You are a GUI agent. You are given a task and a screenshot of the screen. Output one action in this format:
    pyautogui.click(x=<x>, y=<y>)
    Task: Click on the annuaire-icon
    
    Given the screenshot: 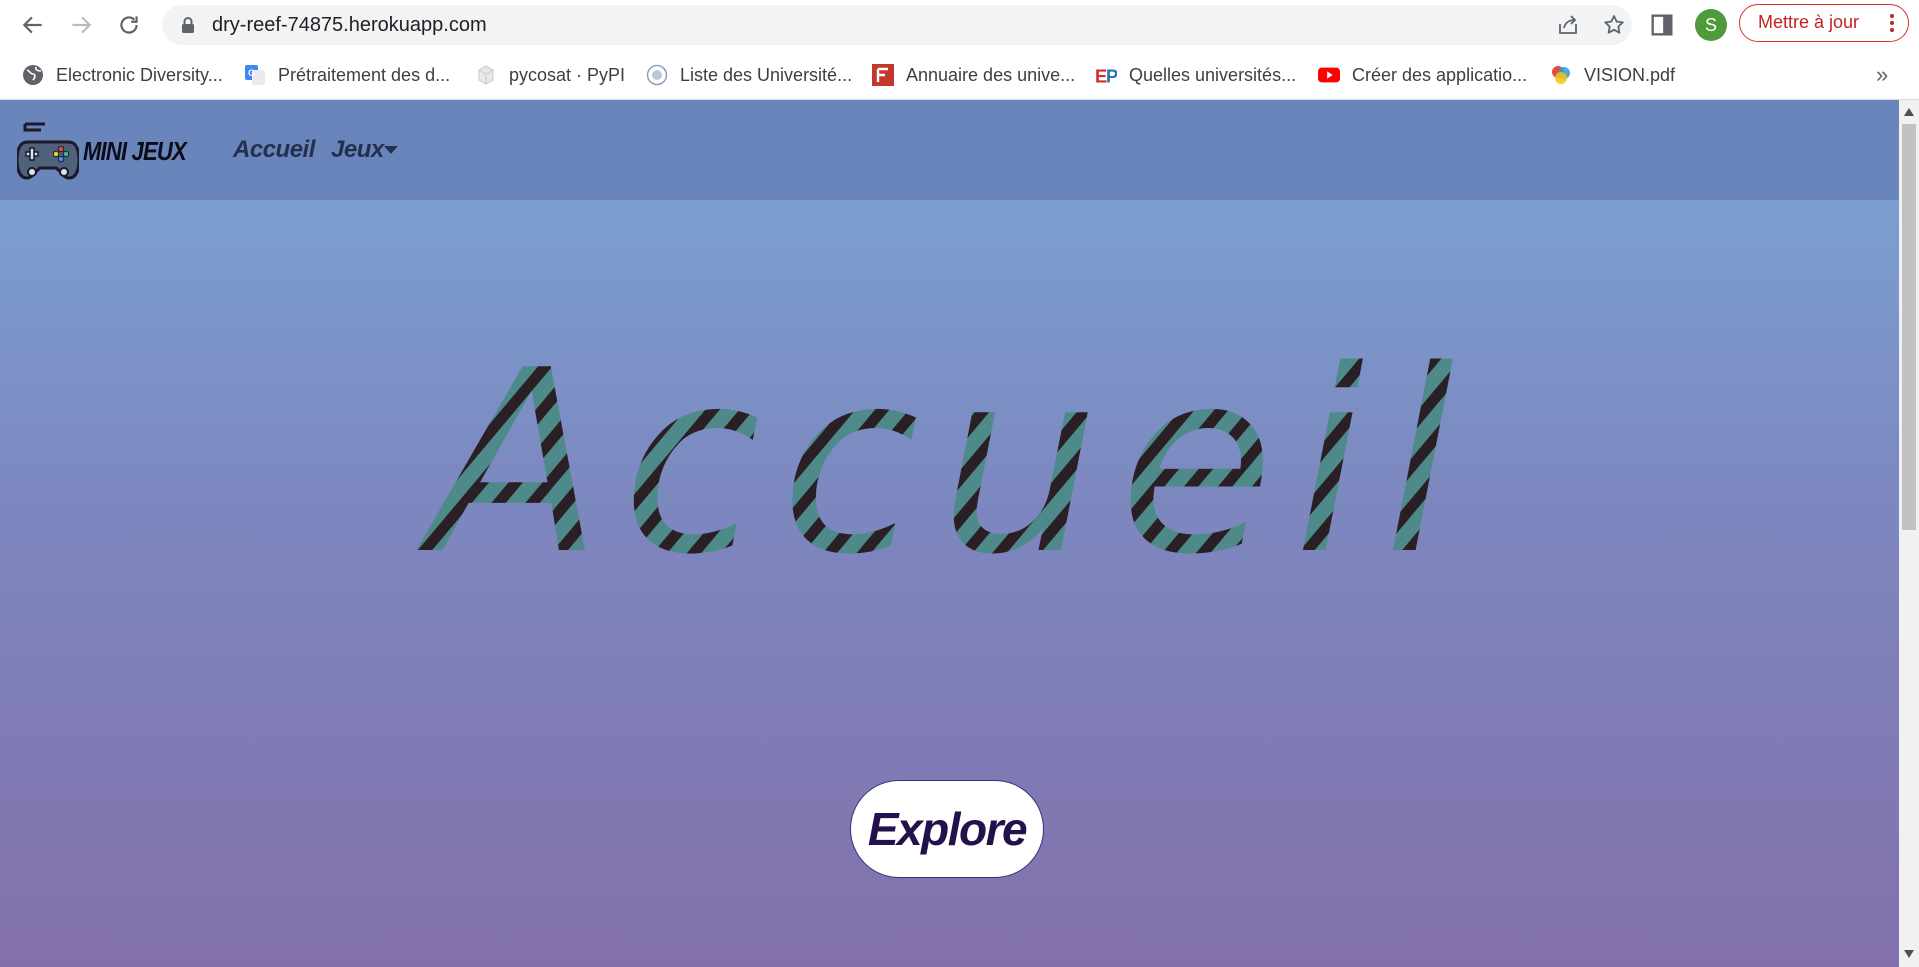 What is the action you would take?
    pyautogui.click(x=883, y=75)
    